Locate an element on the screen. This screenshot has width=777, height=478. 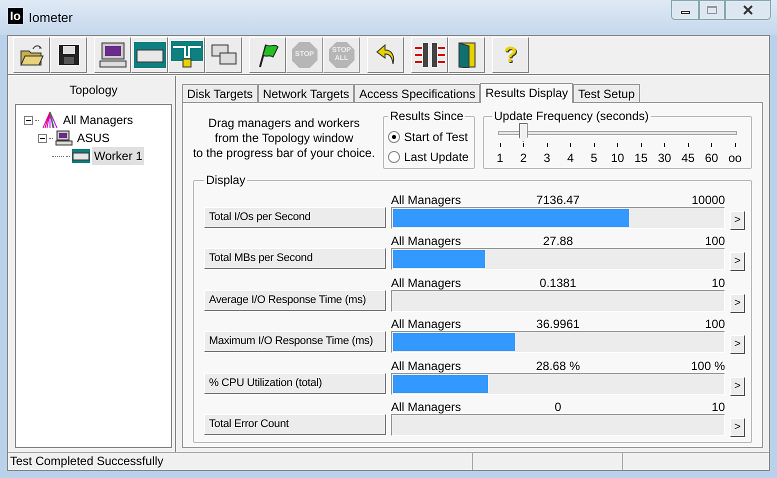
tick-label: 2 is located at coordinates (523, 158).